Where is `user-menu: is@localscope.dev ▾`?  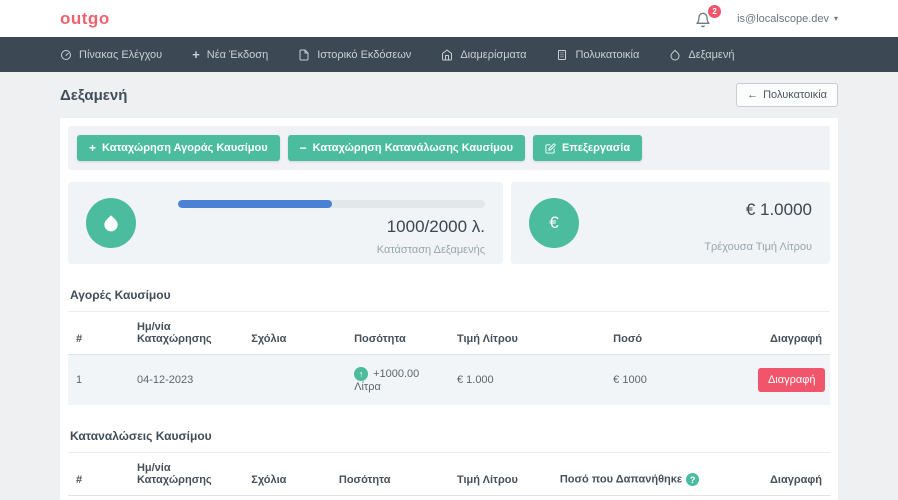
user-menu: is@localscope.dev ▾ is located at coordinates (787, 19).